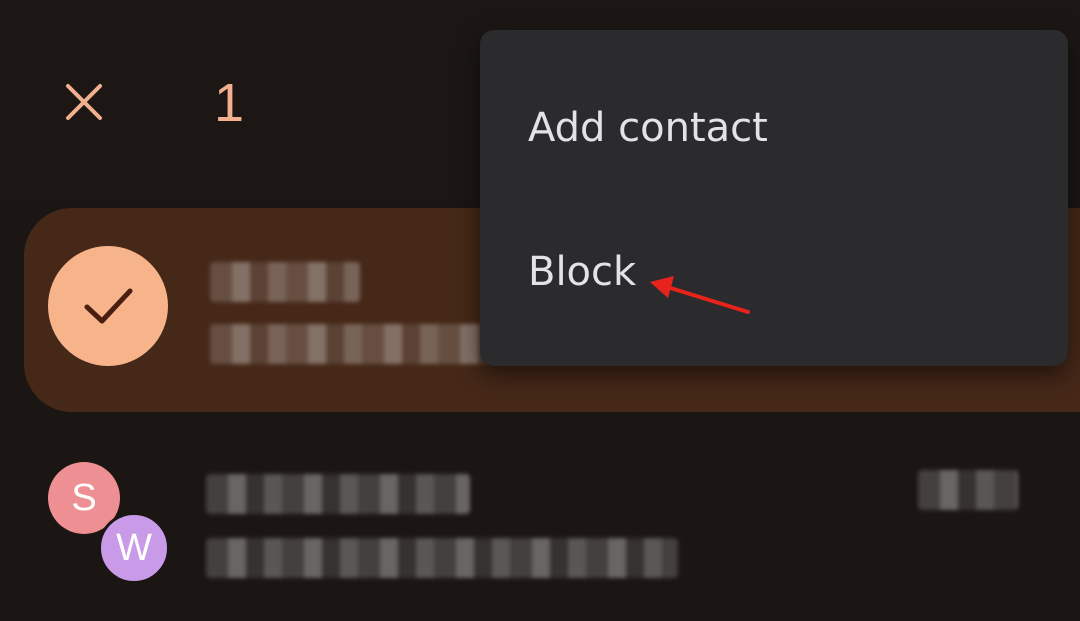 Image resolution: width=1080 pixels, height=621 pixels. Describe the element at coordinates (229, 103) in the screenshot. I see `selected-count: 1` at that location.